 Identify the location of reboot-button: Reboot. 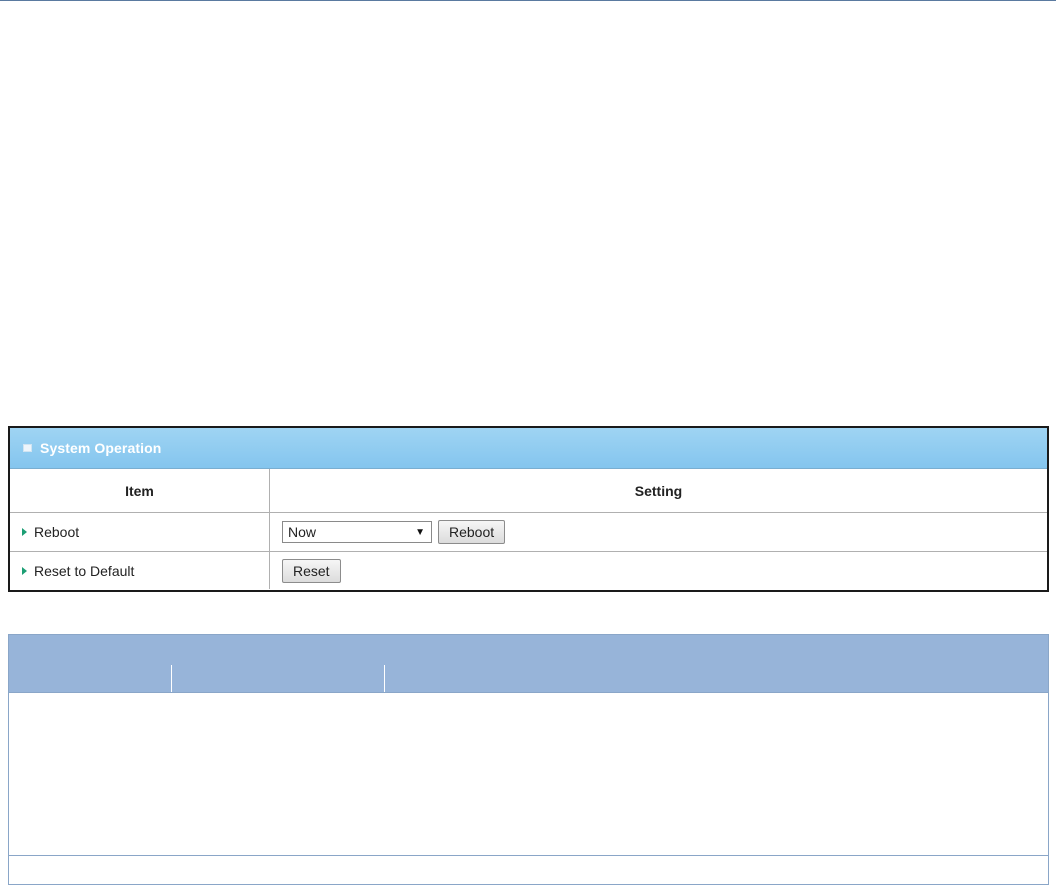
(472, 532).